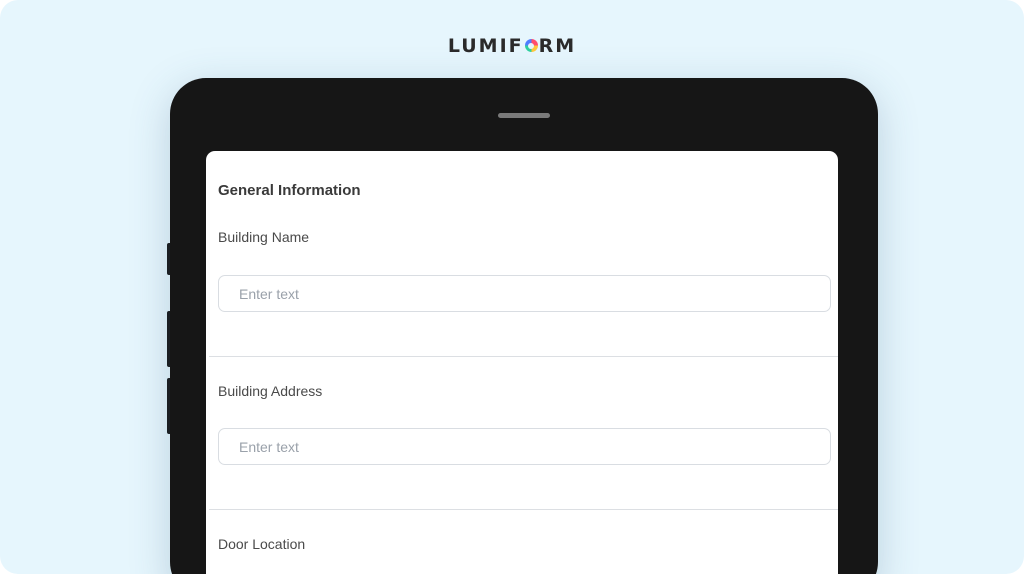 The height and width of the screenshot is (574, 1024). What do you see at coordinates (524, 446) in the screenshot?
I see `building-address-input` at bounding box center [524, 446].